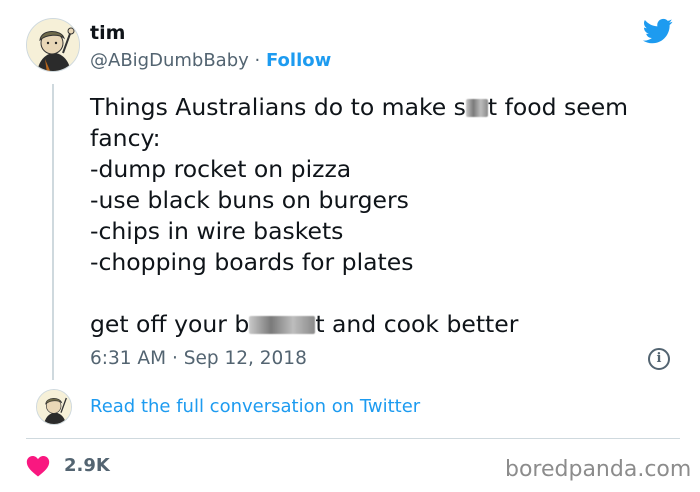  Describe the element at coordinates (249, 200) in the screenshot. I see `tweet-line-4: -use black buns on burgers` at that location.